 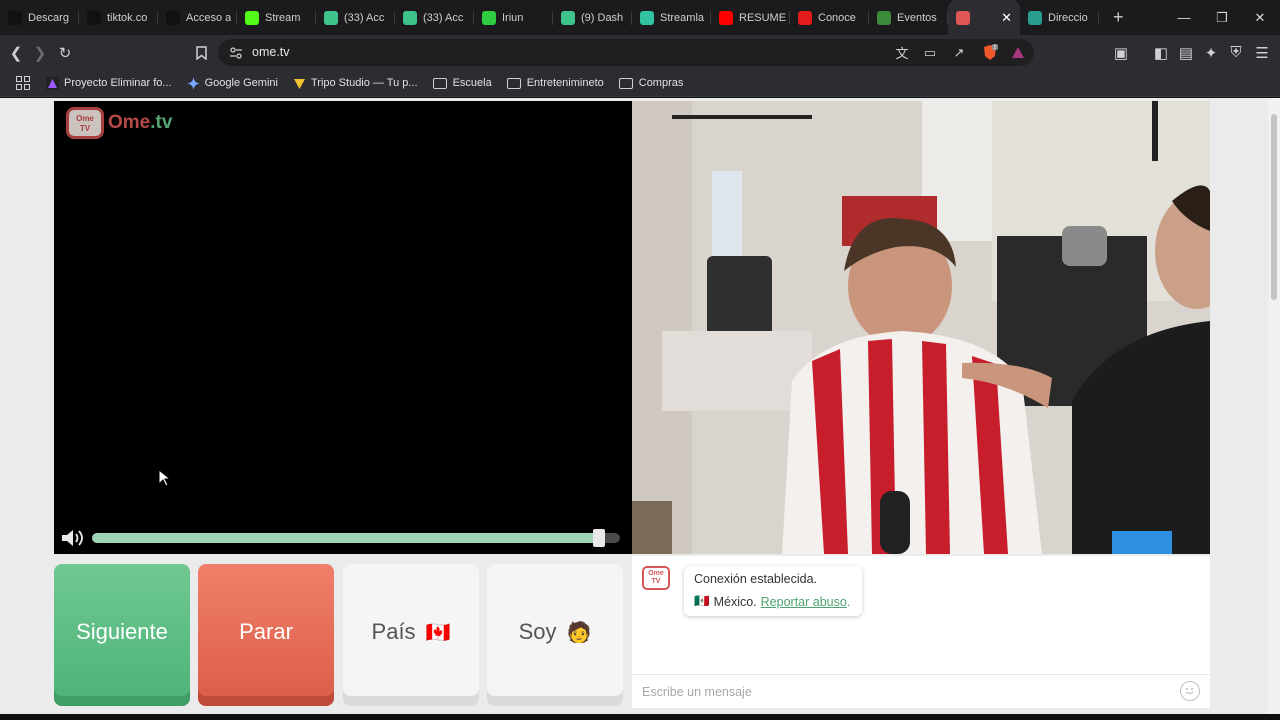 I want to click on tab-title: Acceso a, so click(x=209, y=17).